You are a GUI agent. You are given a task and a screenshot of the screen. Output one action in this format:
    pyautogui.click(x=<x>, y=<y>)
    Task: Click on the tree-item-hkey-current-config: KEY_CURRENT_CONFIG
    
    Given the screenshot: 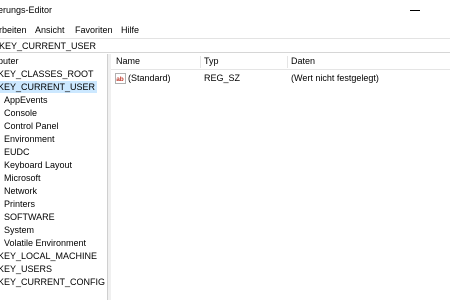 What is the action you would take?
    pyautogui.click(x=52, y=282)
    